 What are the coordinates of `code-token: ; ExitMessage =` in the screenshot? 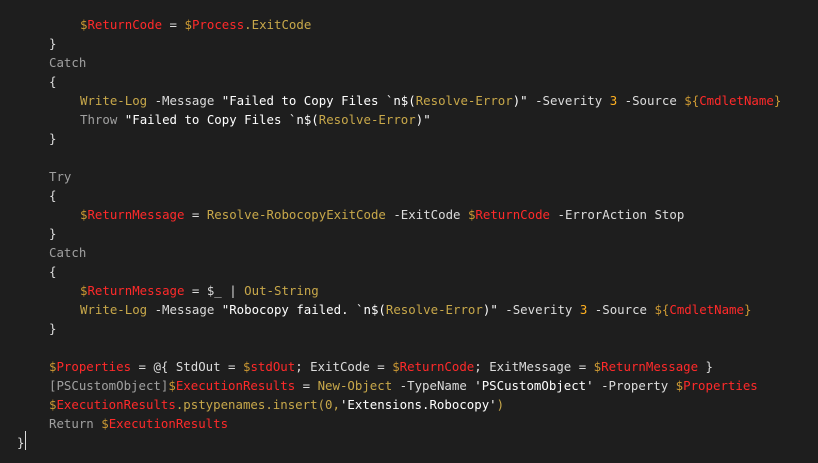 It's located at (534, 366).